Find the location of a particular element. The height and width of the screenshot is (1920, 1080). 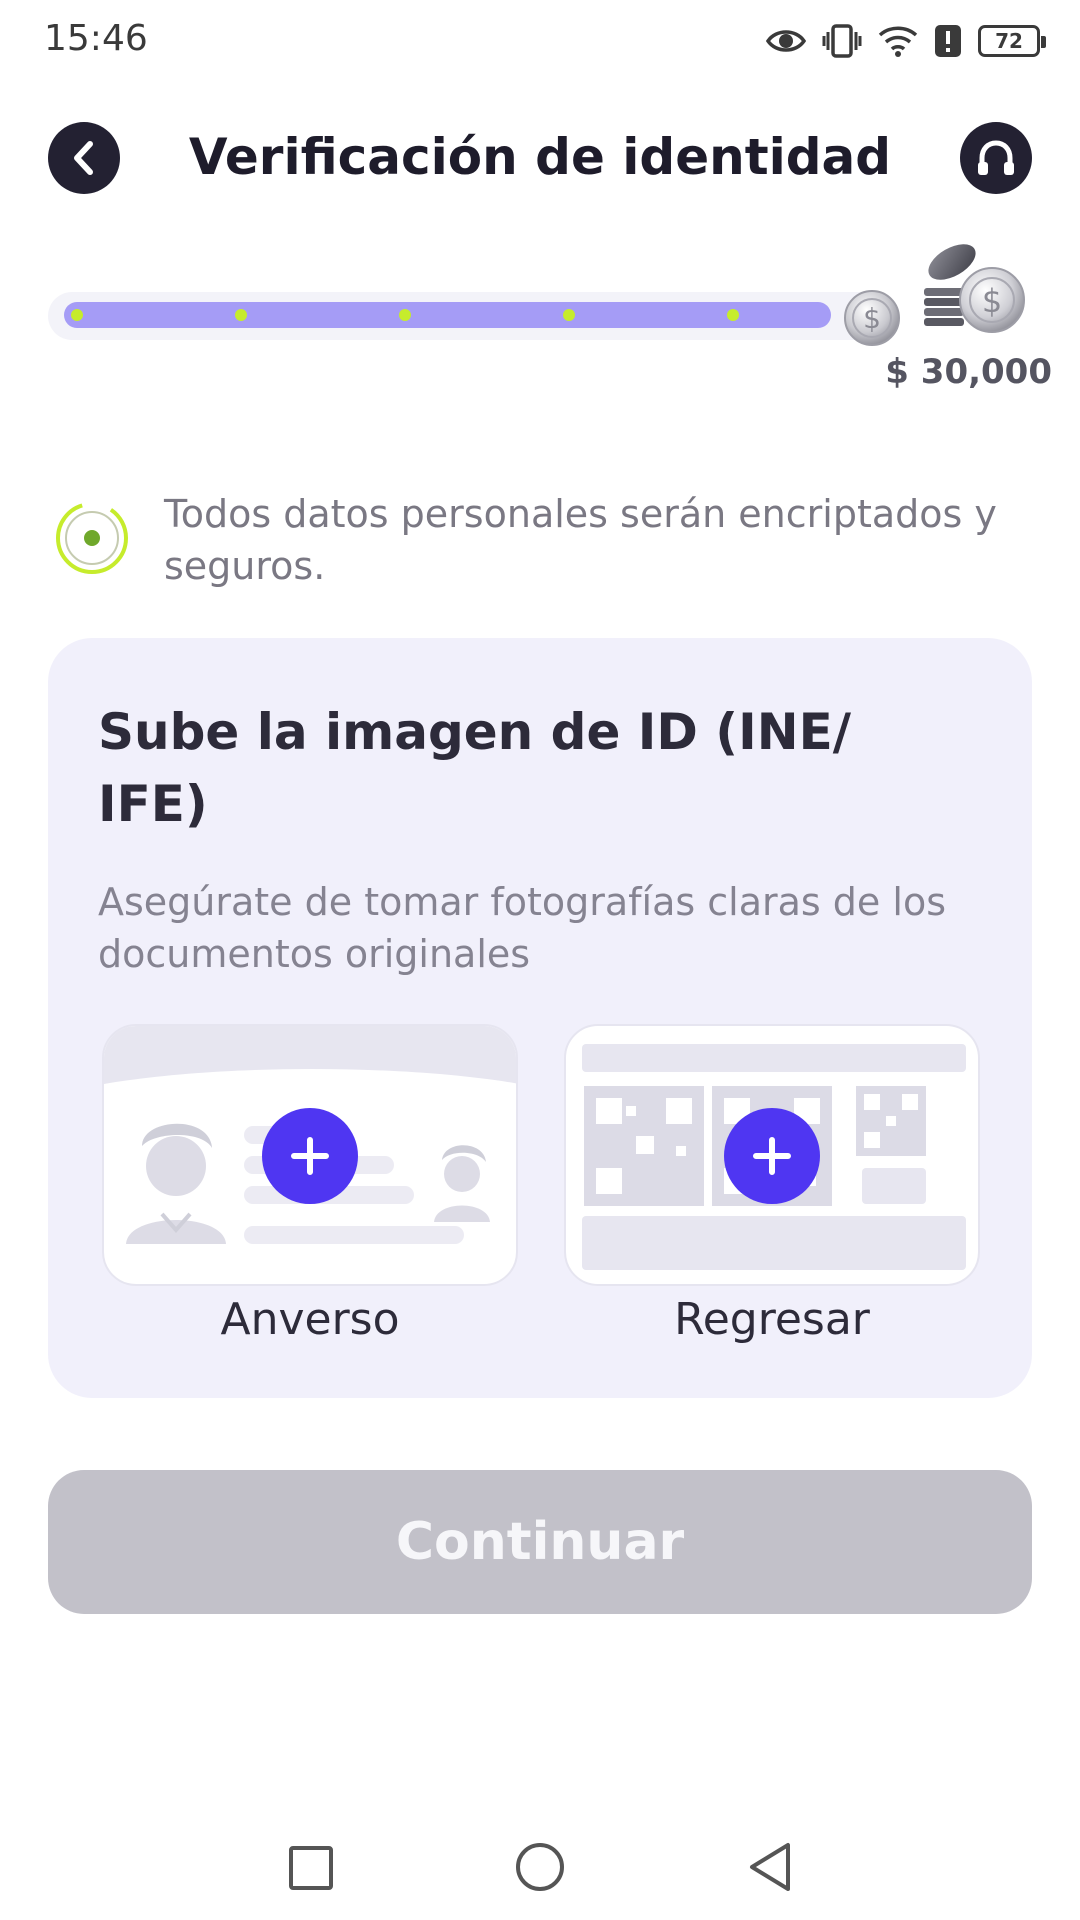

upload-title: Sube la imagen de ID (INE/ IFE) is located at coordinates (475, 768).